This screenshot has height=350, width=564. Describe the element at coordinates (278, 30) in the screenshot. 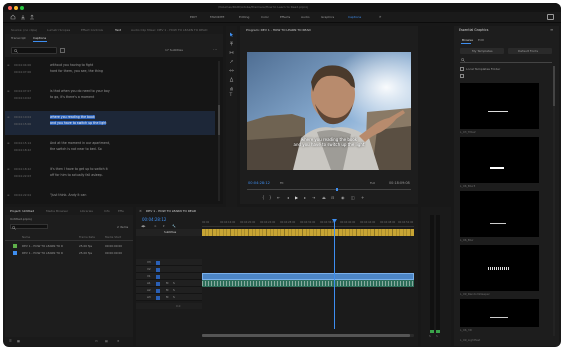

I see `program-title: Program: DEV 1 - HOW TO LEARN TO READ` at that location.